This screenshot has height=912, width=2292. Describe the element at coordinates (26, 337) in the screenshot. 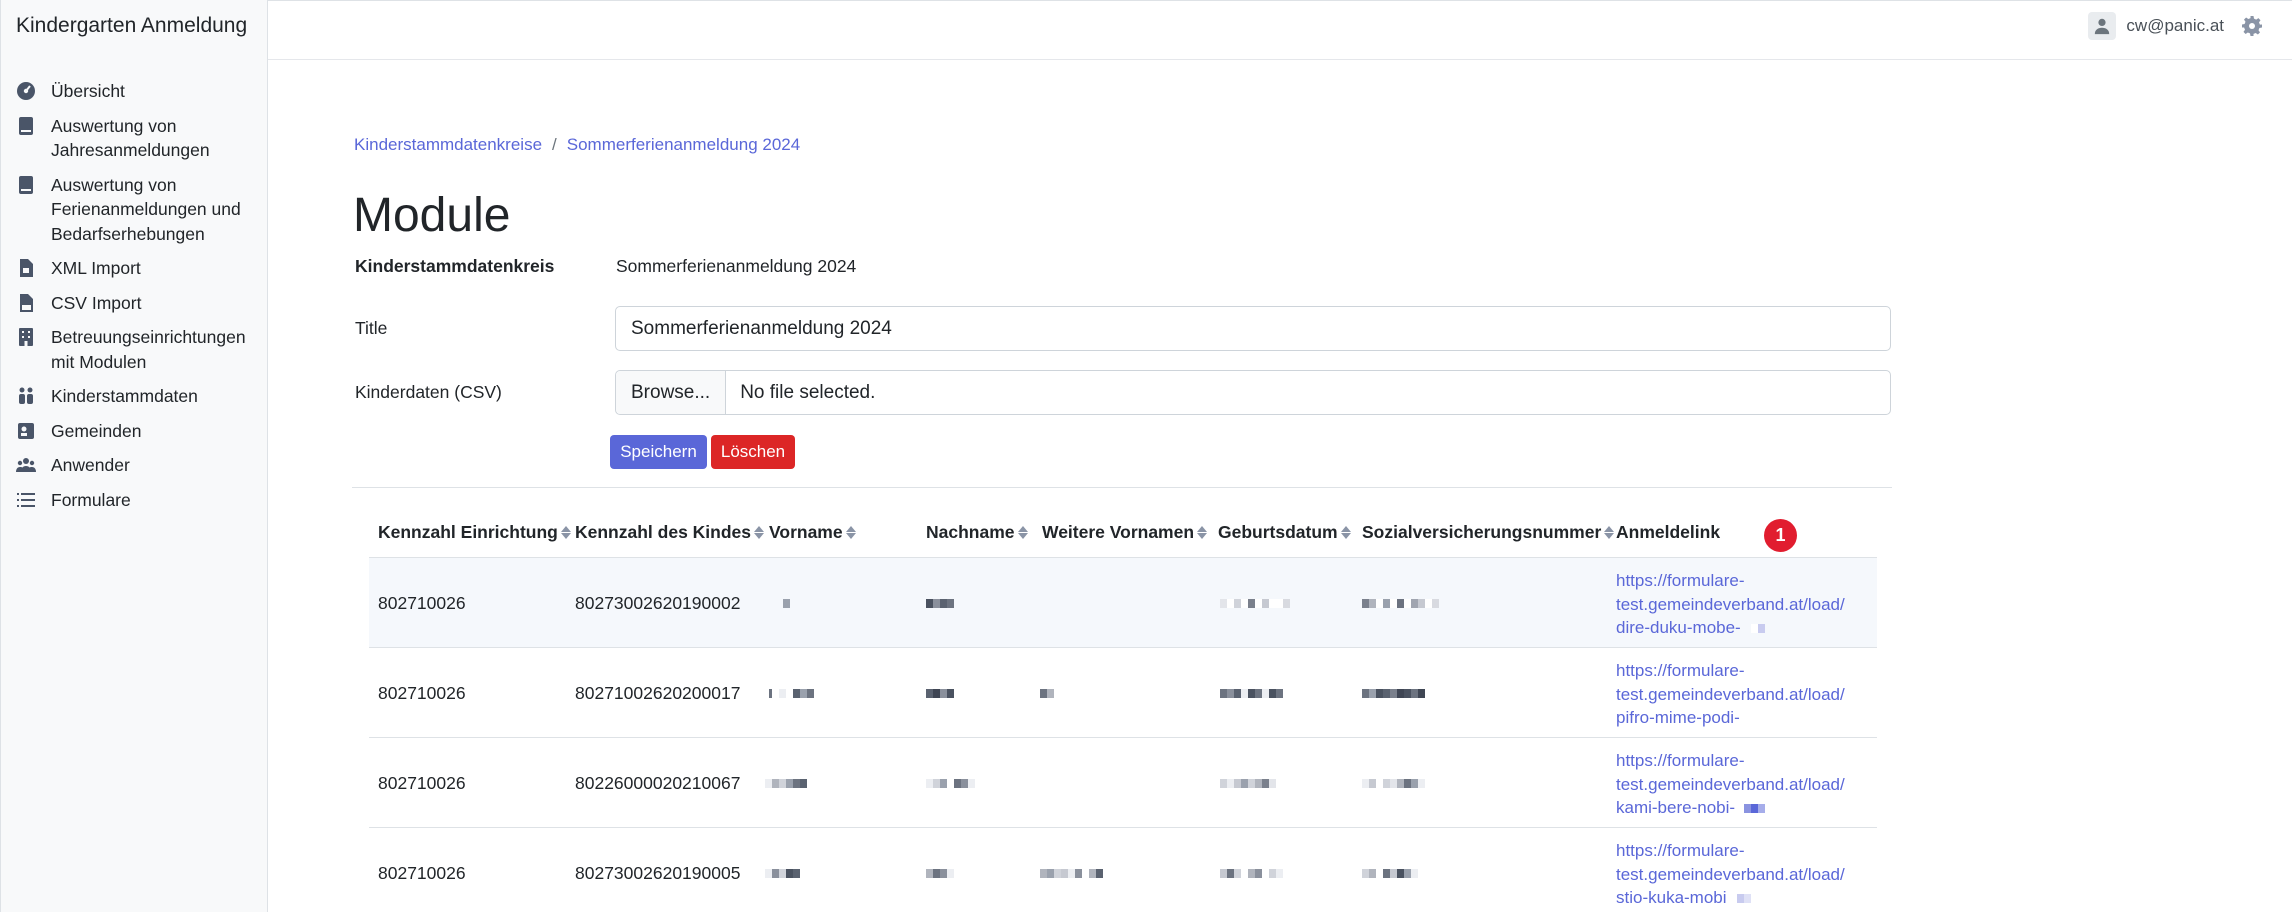

I see `building-icon` at that location.